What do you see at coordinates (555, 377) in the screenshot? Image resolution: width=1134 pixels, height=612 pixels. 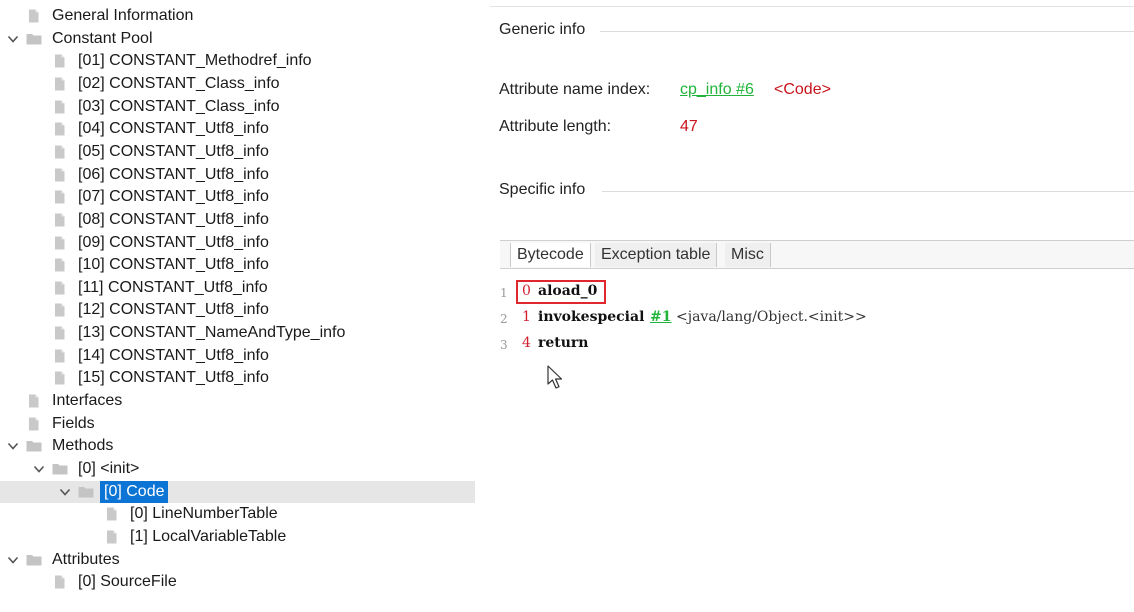 I see `mouse-pointer-icon` at bounding box center [555, 377].